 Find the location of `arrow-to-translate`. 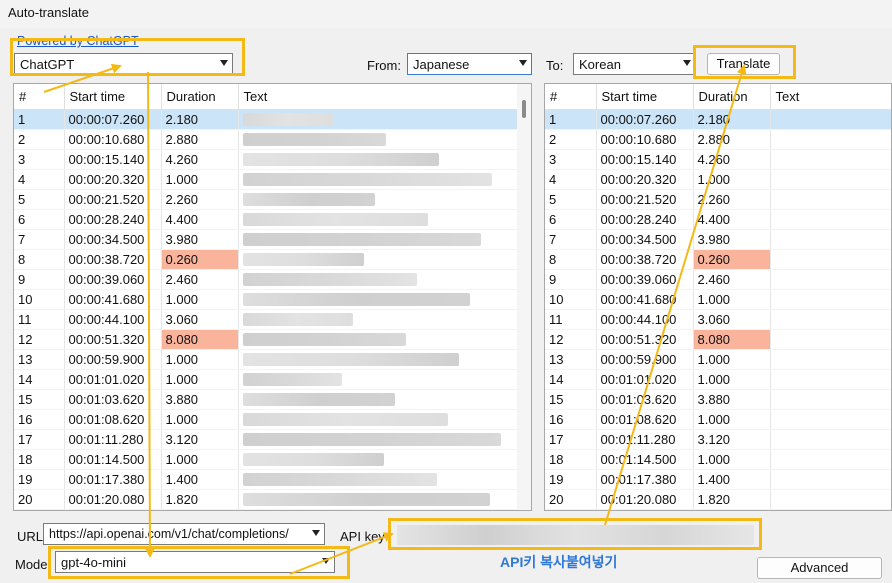

arrow-to-translate is located at coordinates (675, 295).